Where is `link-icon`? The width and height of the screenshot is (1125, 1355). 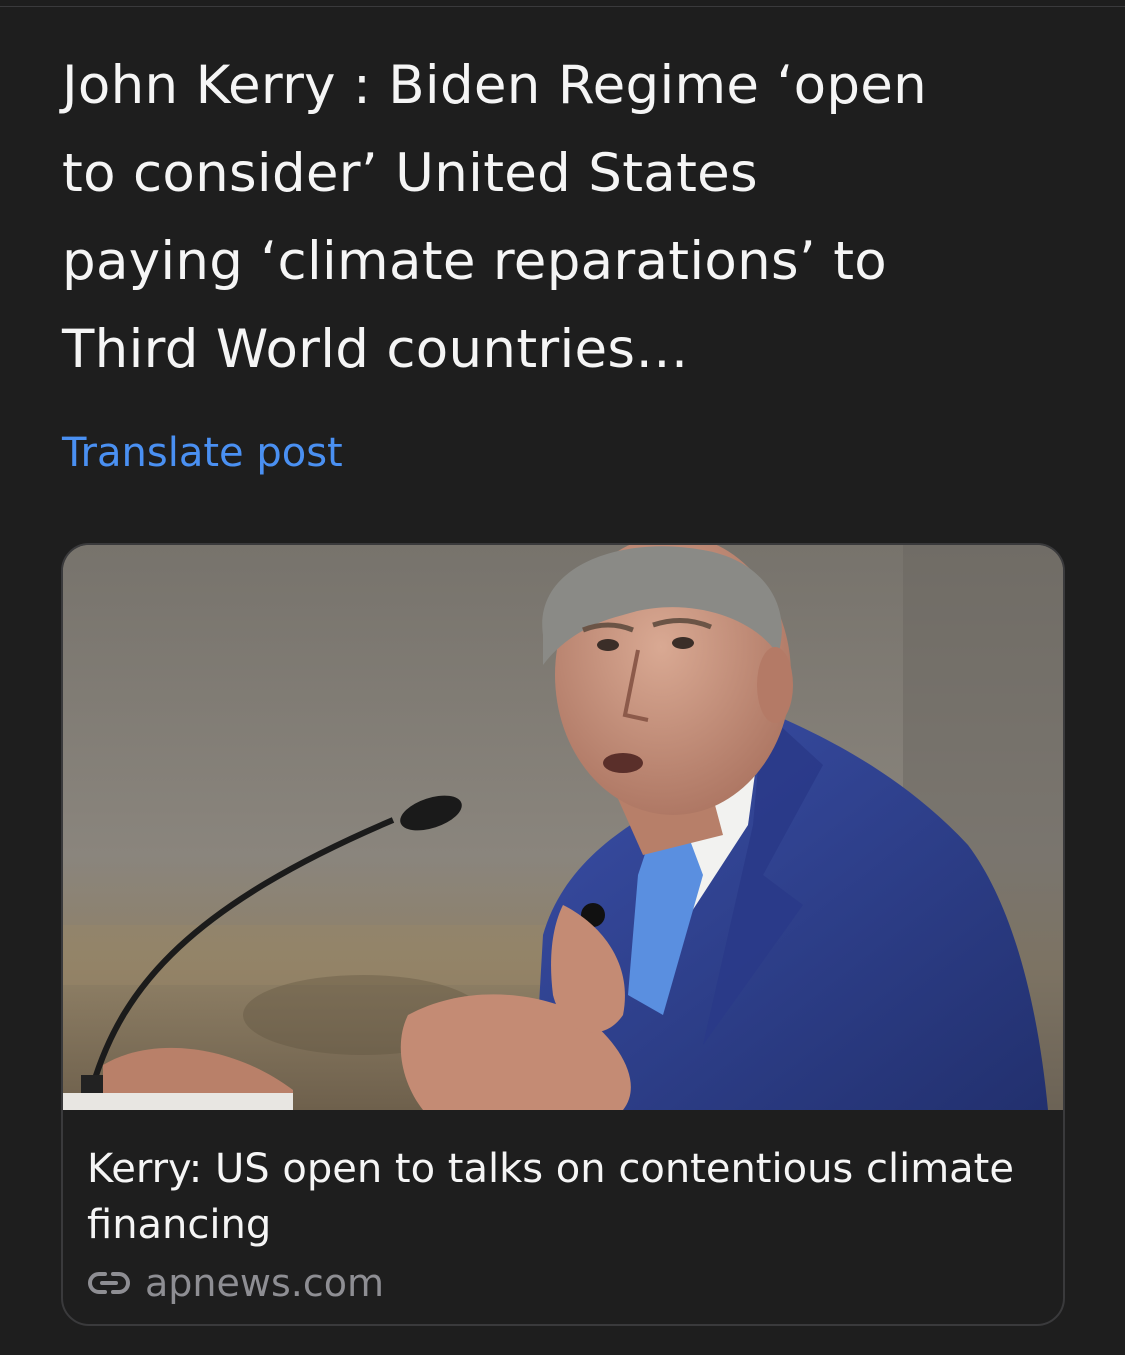
link-icon is located at coordinates (109, 1283).